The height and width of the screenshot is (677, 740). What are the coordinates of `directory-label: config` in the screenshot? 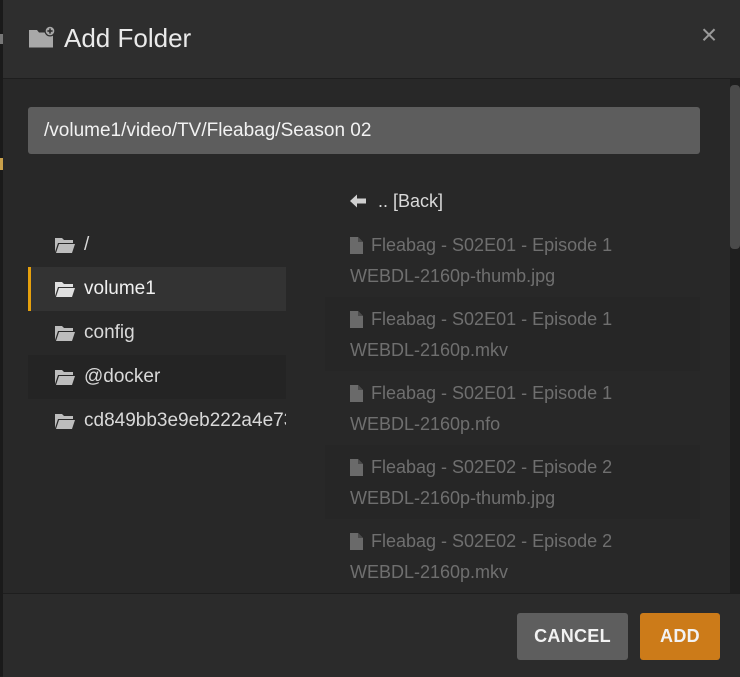 It's located at (109, 332).